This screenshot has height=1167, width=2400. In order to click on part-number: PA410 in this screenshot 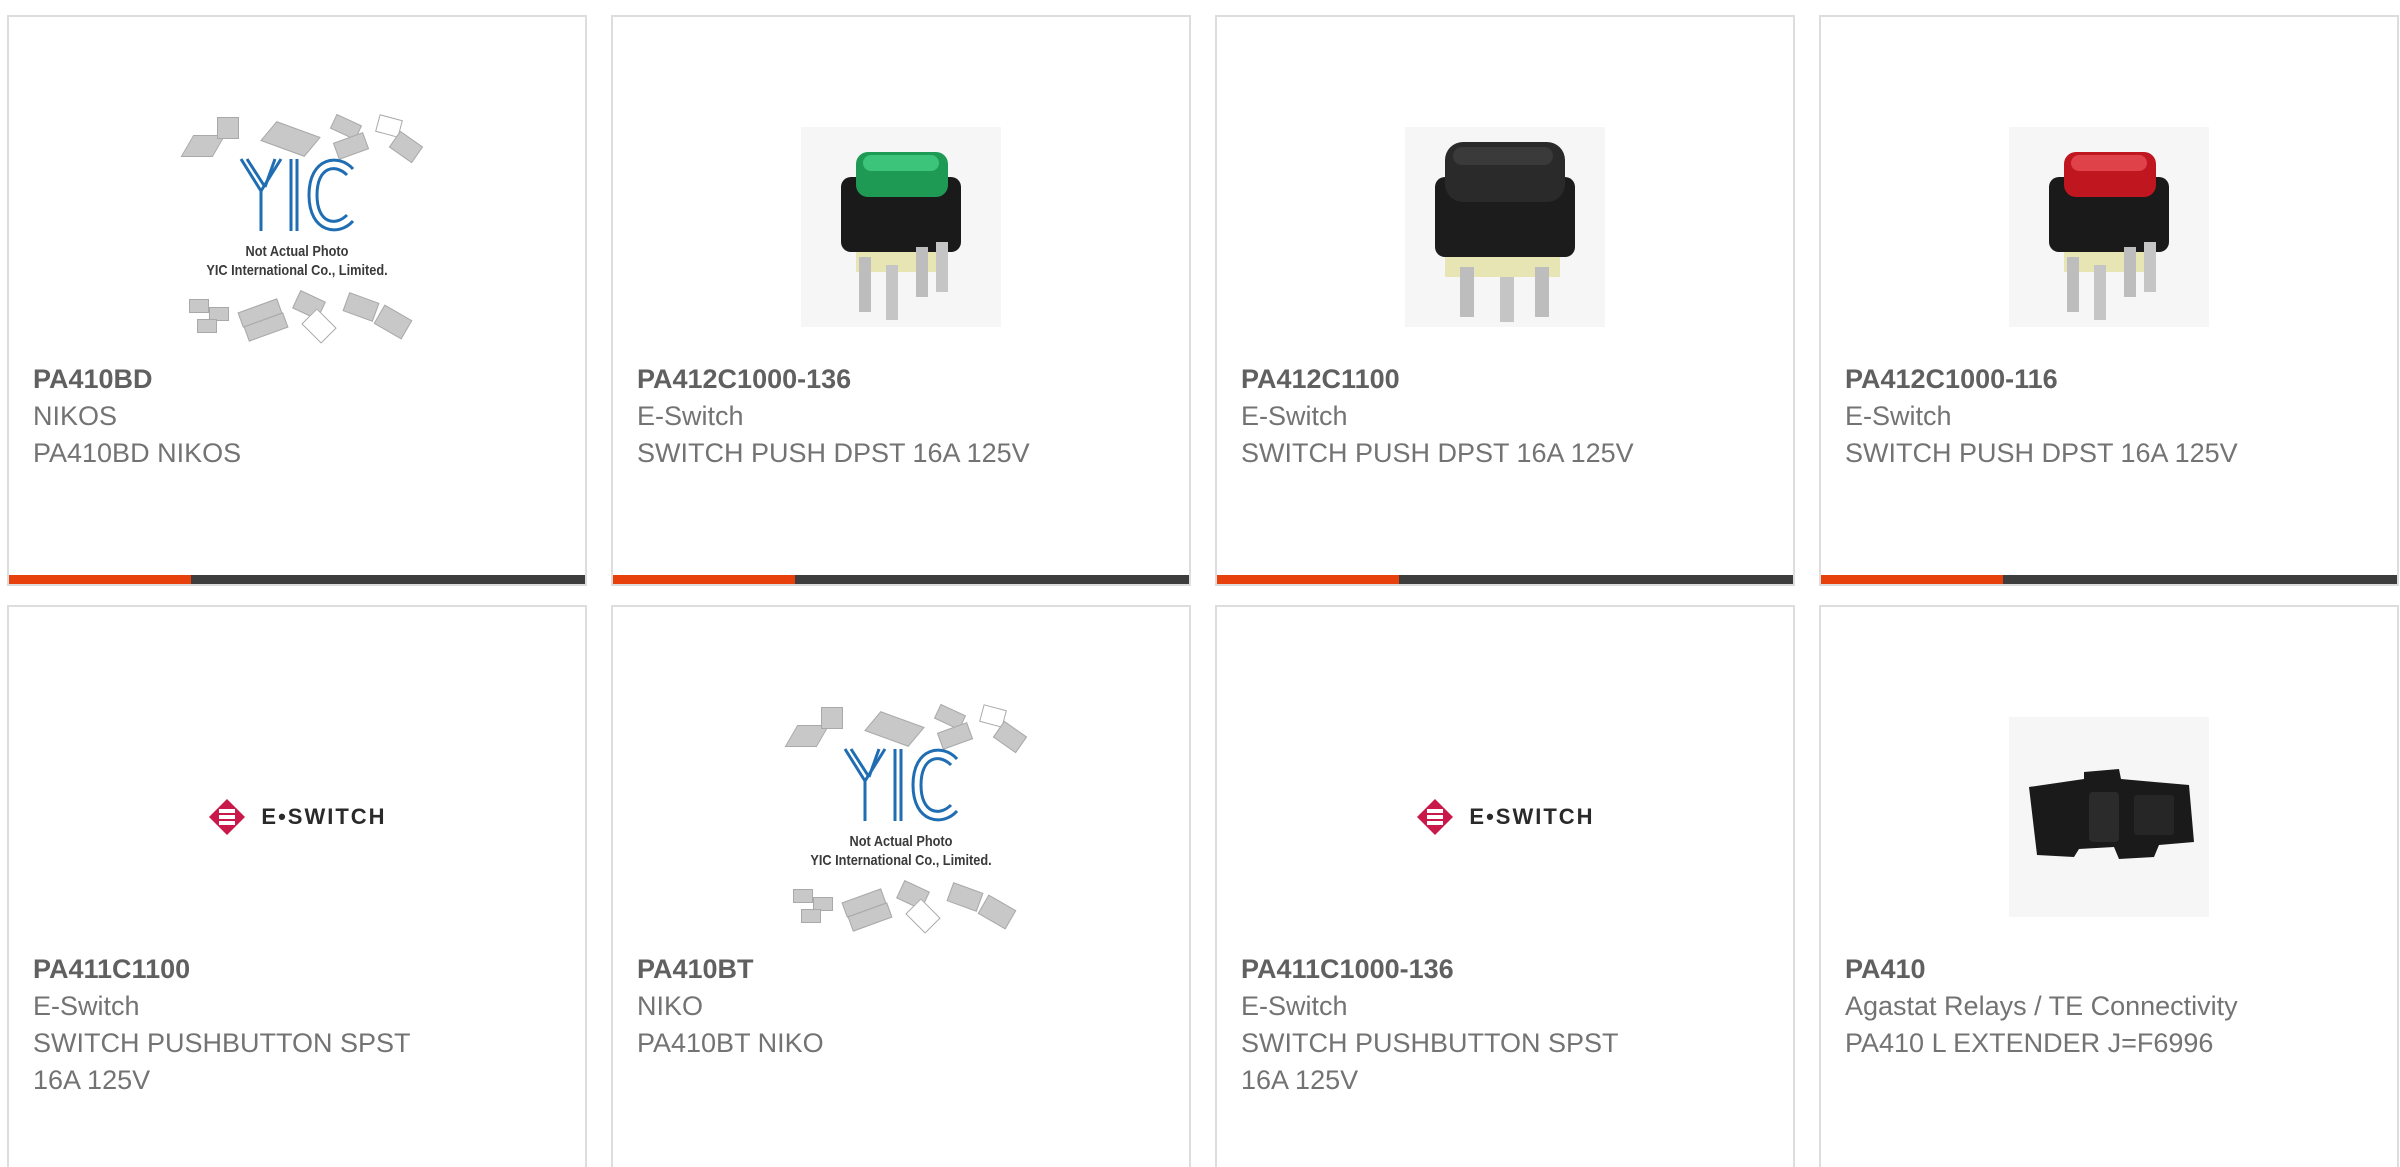, I will do `click(2109, 969)`.